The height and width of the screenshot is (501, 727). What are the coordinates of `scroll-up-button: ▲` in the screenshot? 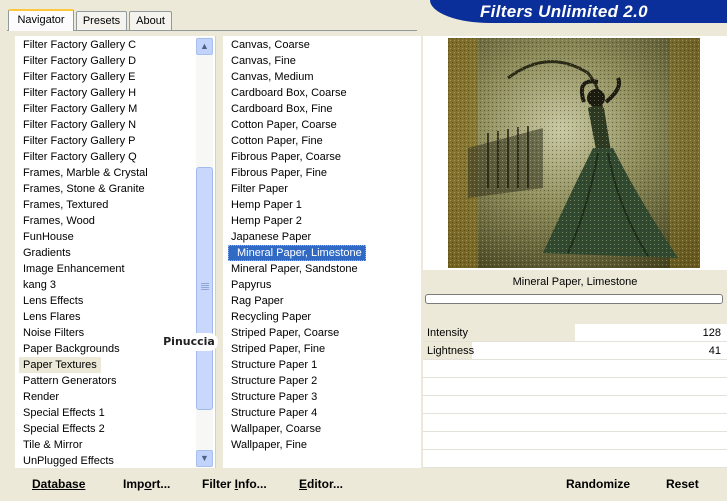 It's located at (204, 46).